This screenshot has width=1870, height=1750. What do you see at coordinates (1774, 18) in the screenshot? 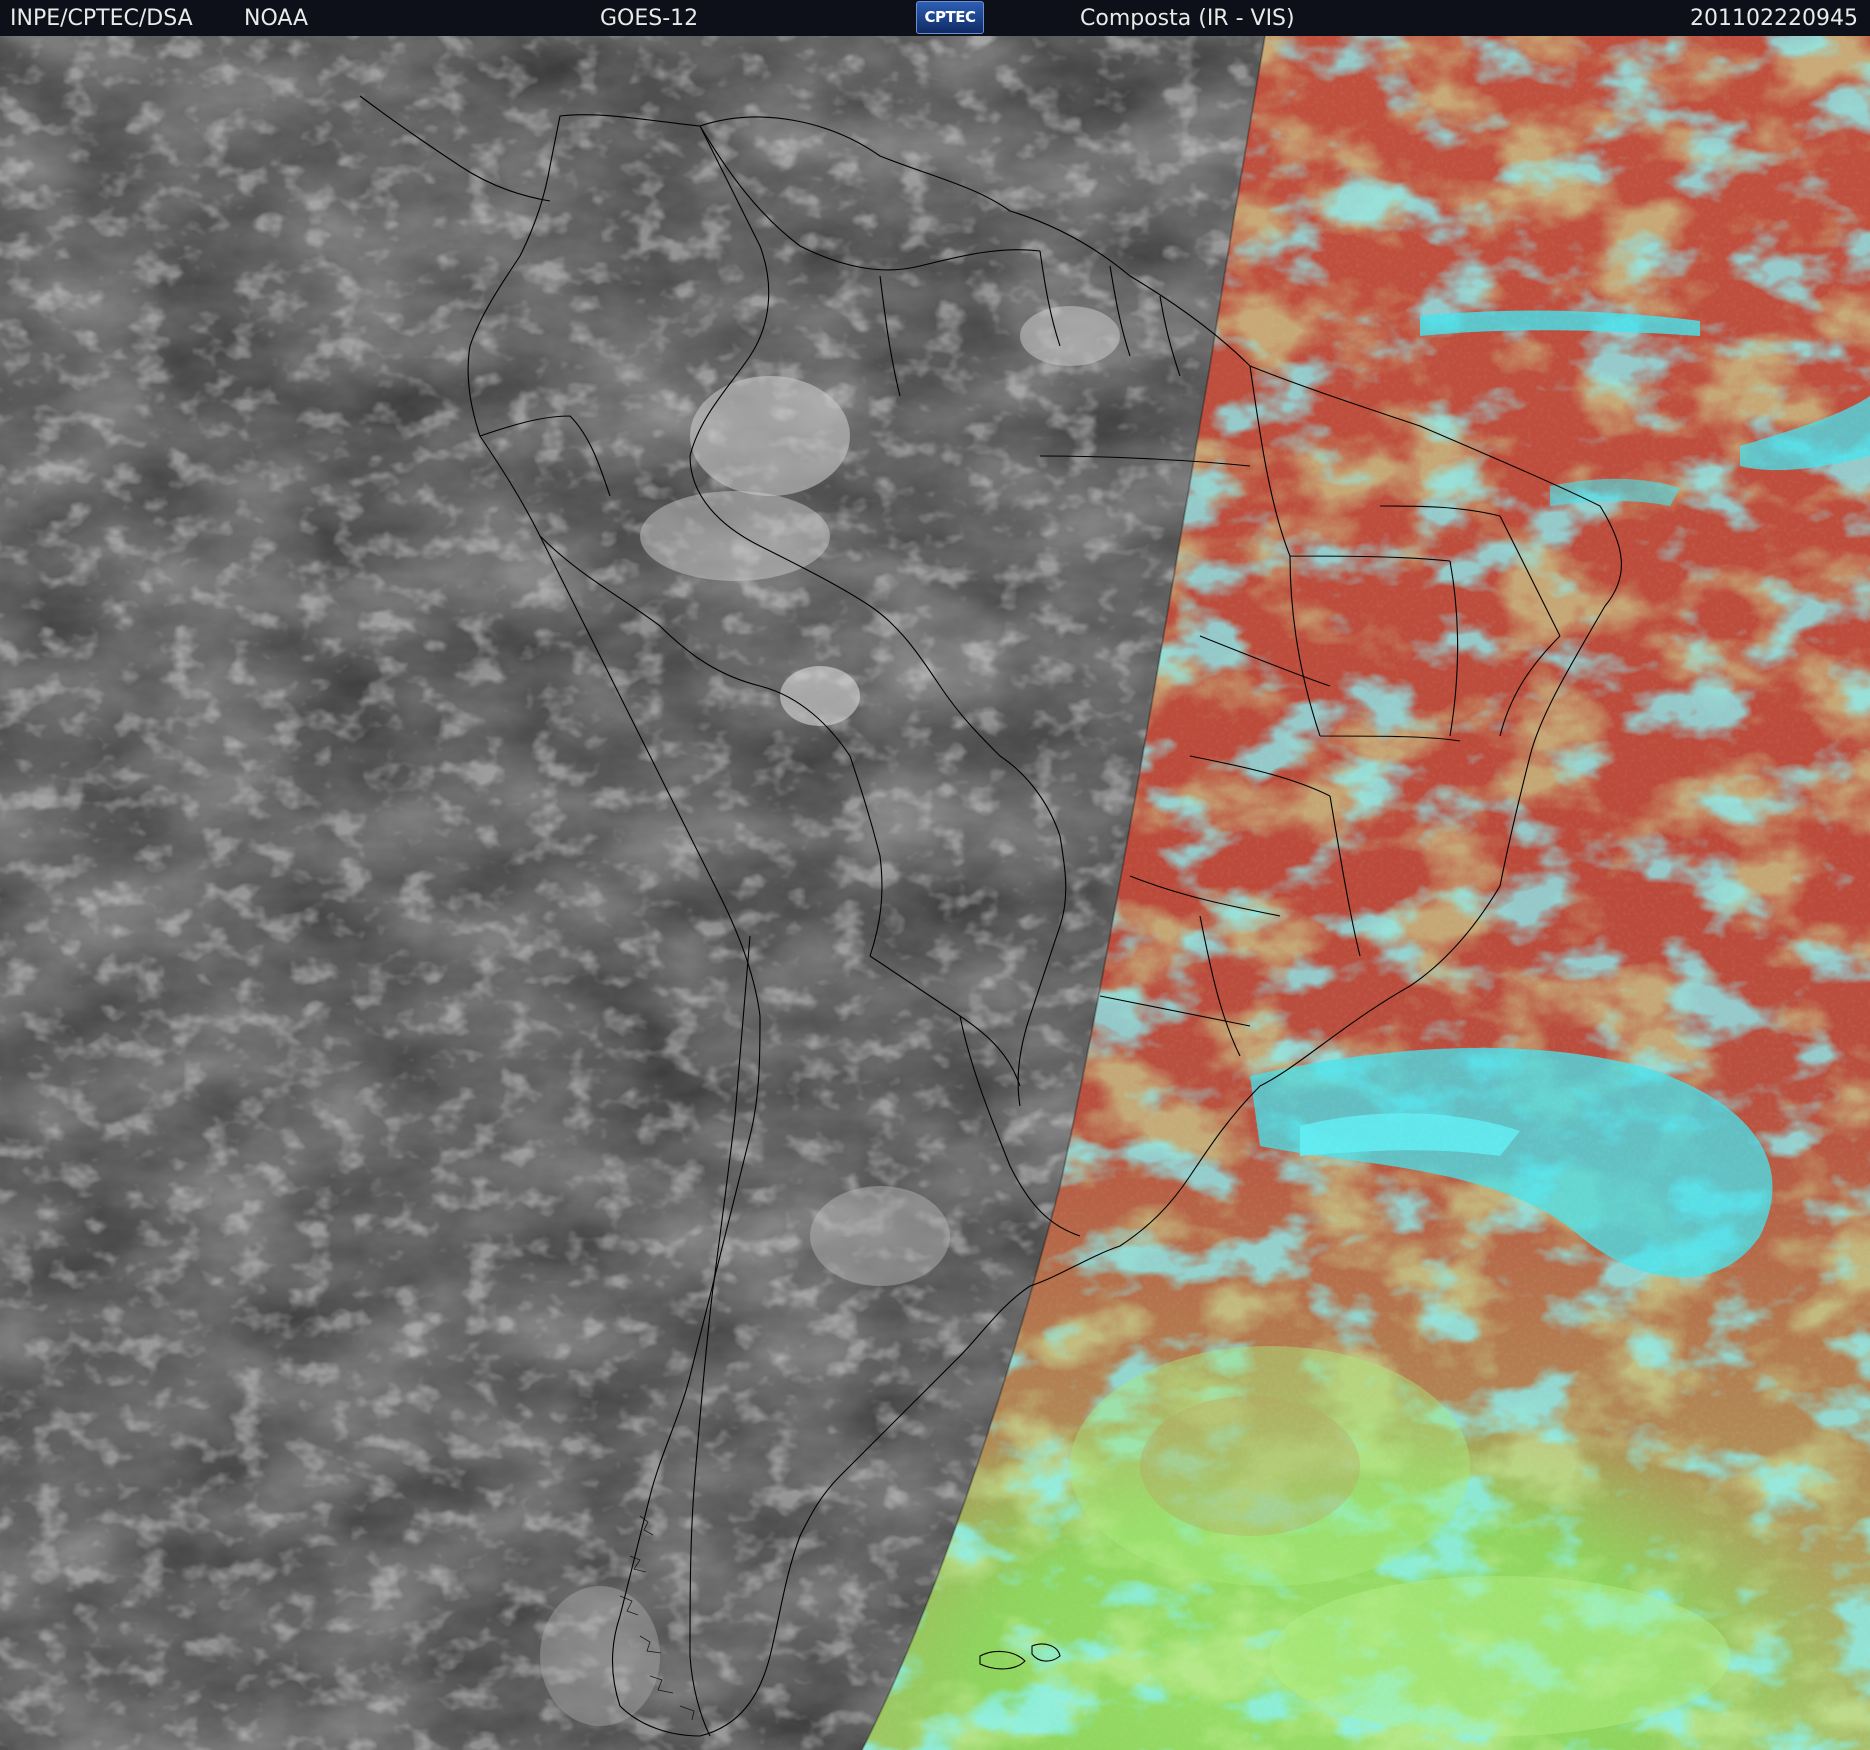
I see `timestamp-label: 201102220945` at bounding box center [1774, 18].